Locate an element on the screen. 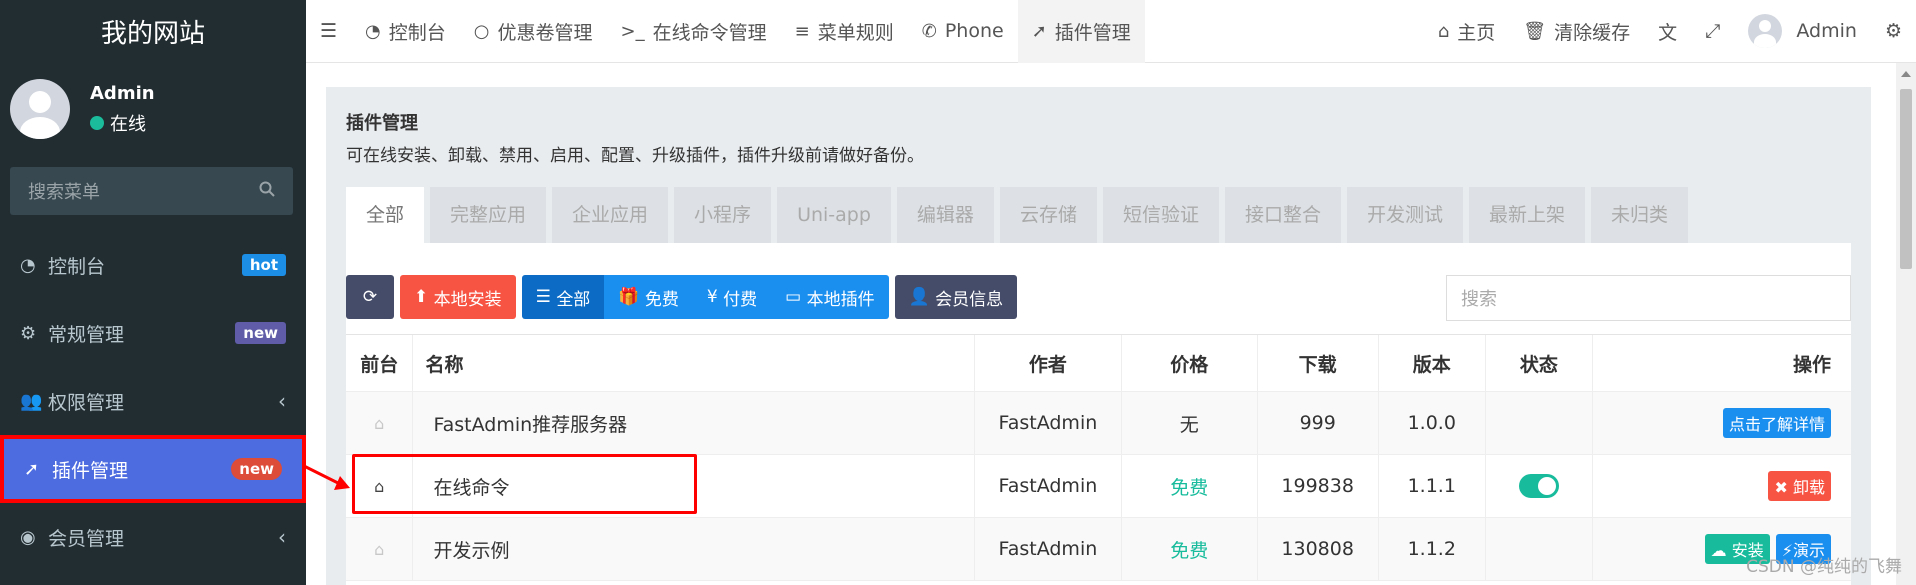 The image size is (1916, 585). member-info-button: 👤 会员信息 is located at coordinates (956, 297).